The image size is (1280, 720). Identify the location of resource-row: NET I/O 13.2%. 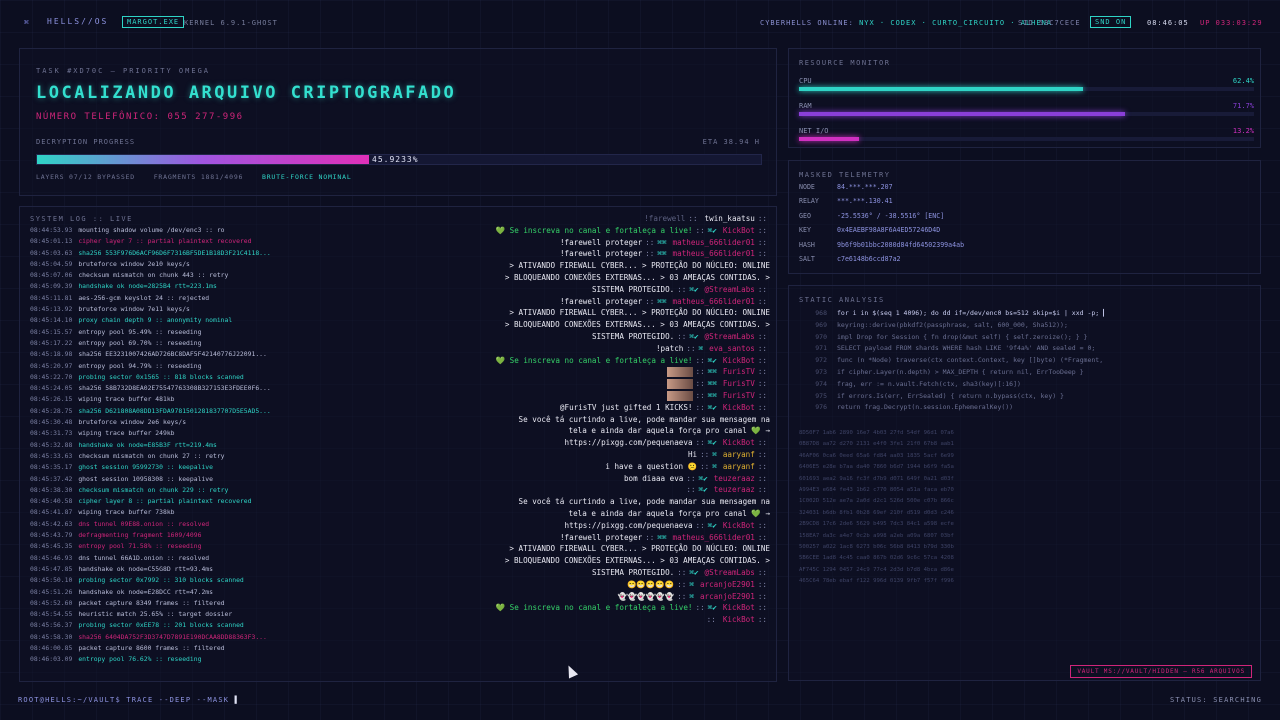
(1026, 134).